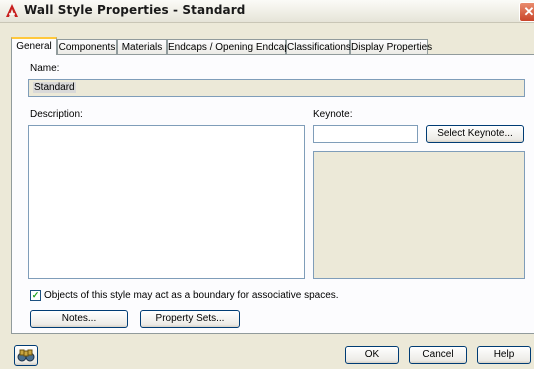 Image resolution: width=534 pixels, height=369 pixels. What do you see at coordinates (45, 68) in the screenshot?
I see `name-label: Name:` at bounding box center [45, 68].